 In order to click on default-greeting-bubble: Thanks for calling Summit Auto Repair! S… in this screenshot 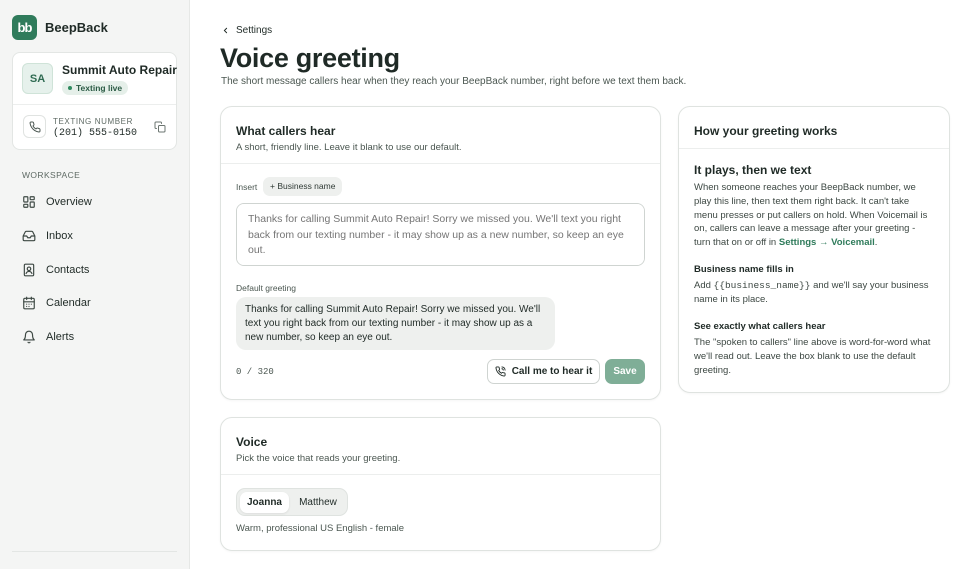, I will do `click(395, 323)`.